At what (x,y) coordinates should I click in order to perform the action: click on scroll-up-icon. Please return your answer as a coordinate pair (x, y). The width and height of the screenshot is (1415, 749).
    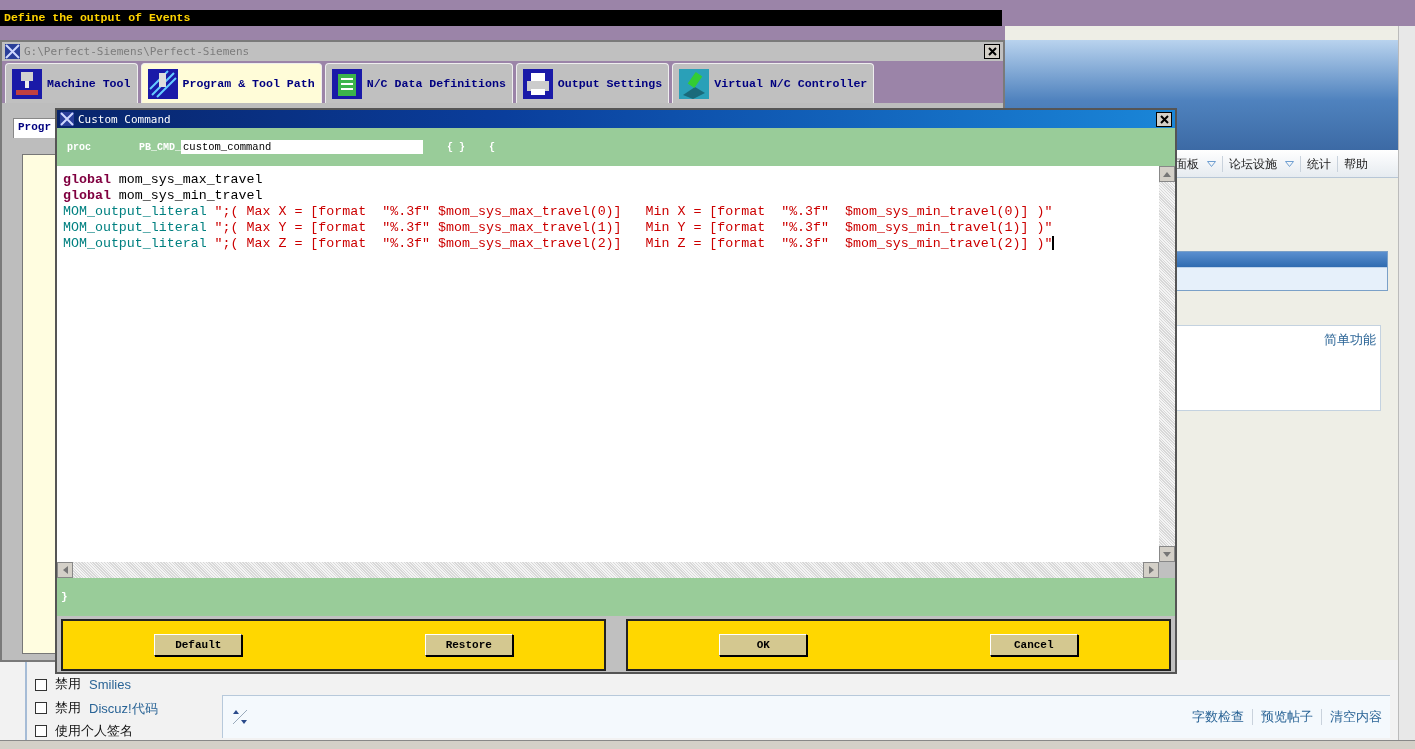
    Looking at the image, I should click on (1167, 174).